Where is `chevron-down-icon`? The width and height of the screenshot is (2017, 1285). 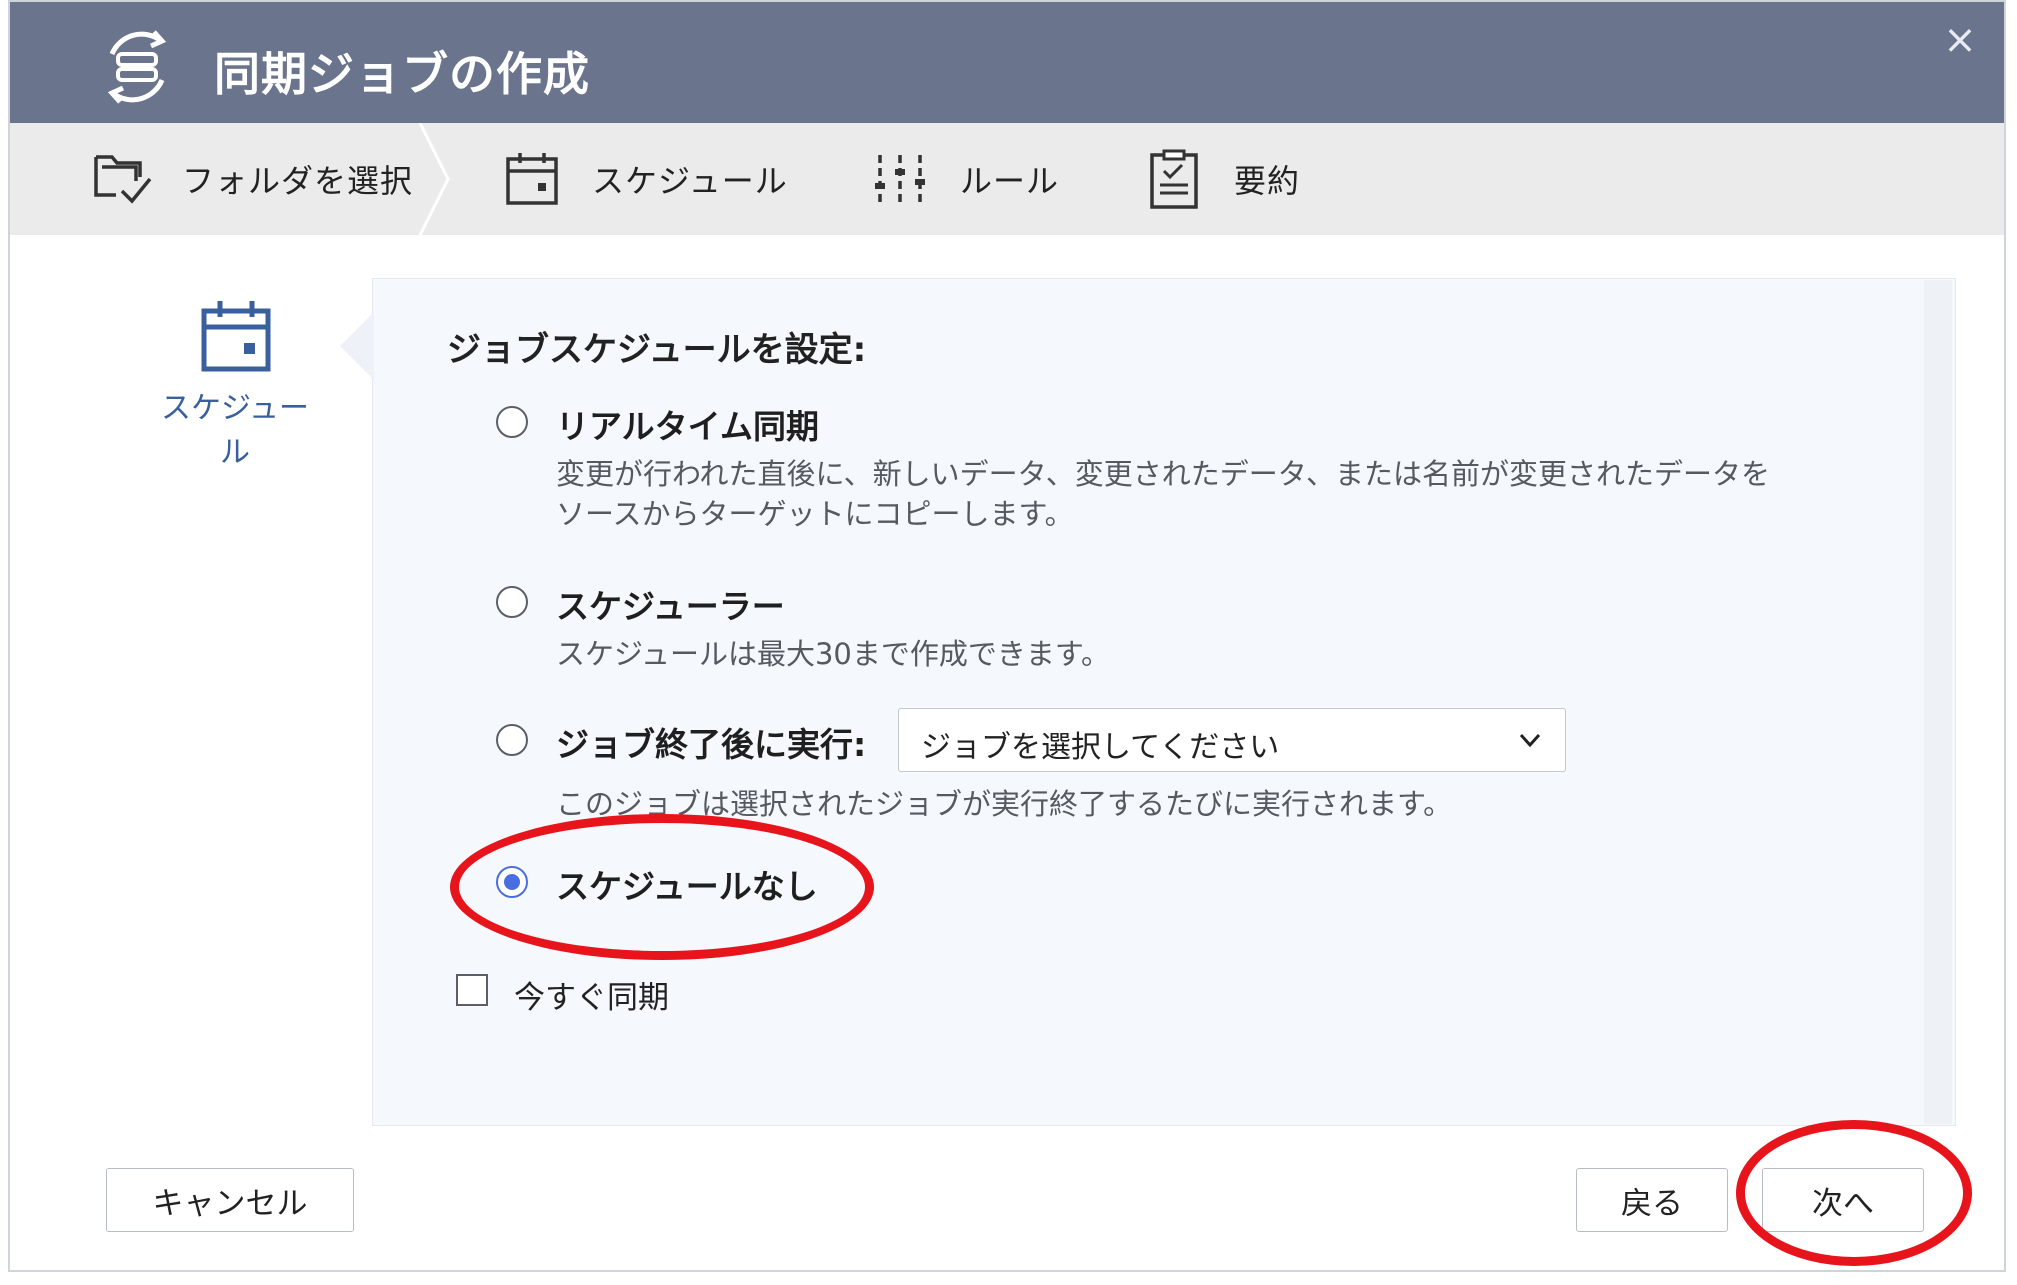 chevron-down-icon is located at coordinates (1530, 740).